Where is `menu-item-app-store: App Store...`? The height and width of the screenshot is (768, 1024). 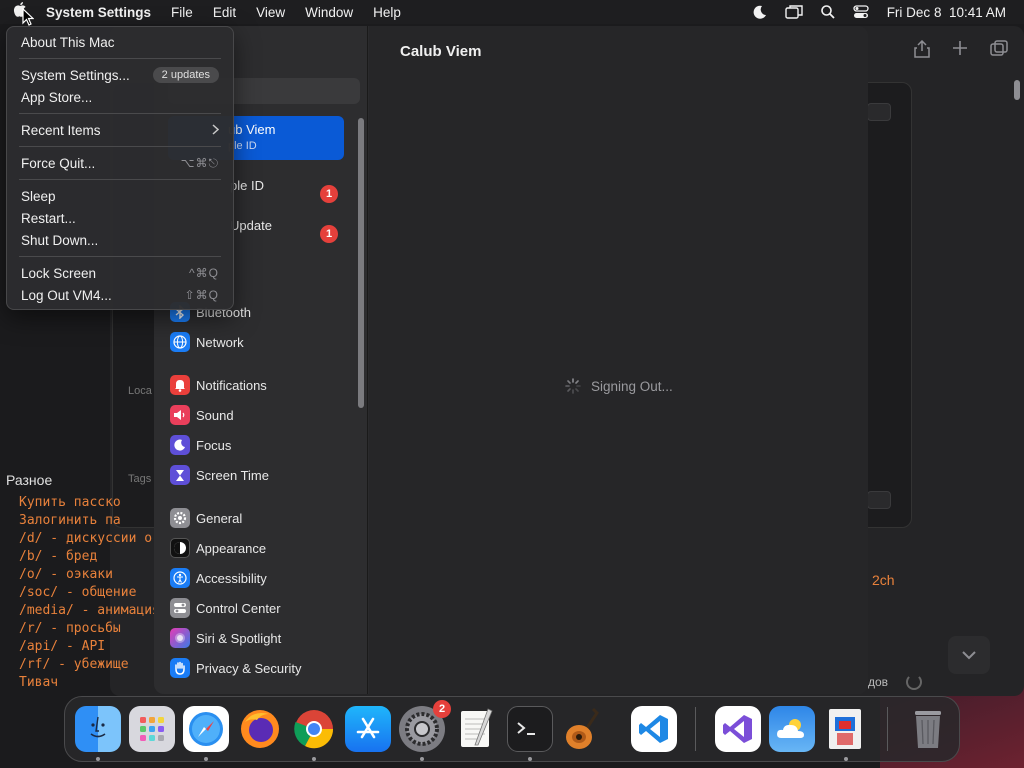
menu-item-app-store: App Store... is located at coordinates (120, 97).